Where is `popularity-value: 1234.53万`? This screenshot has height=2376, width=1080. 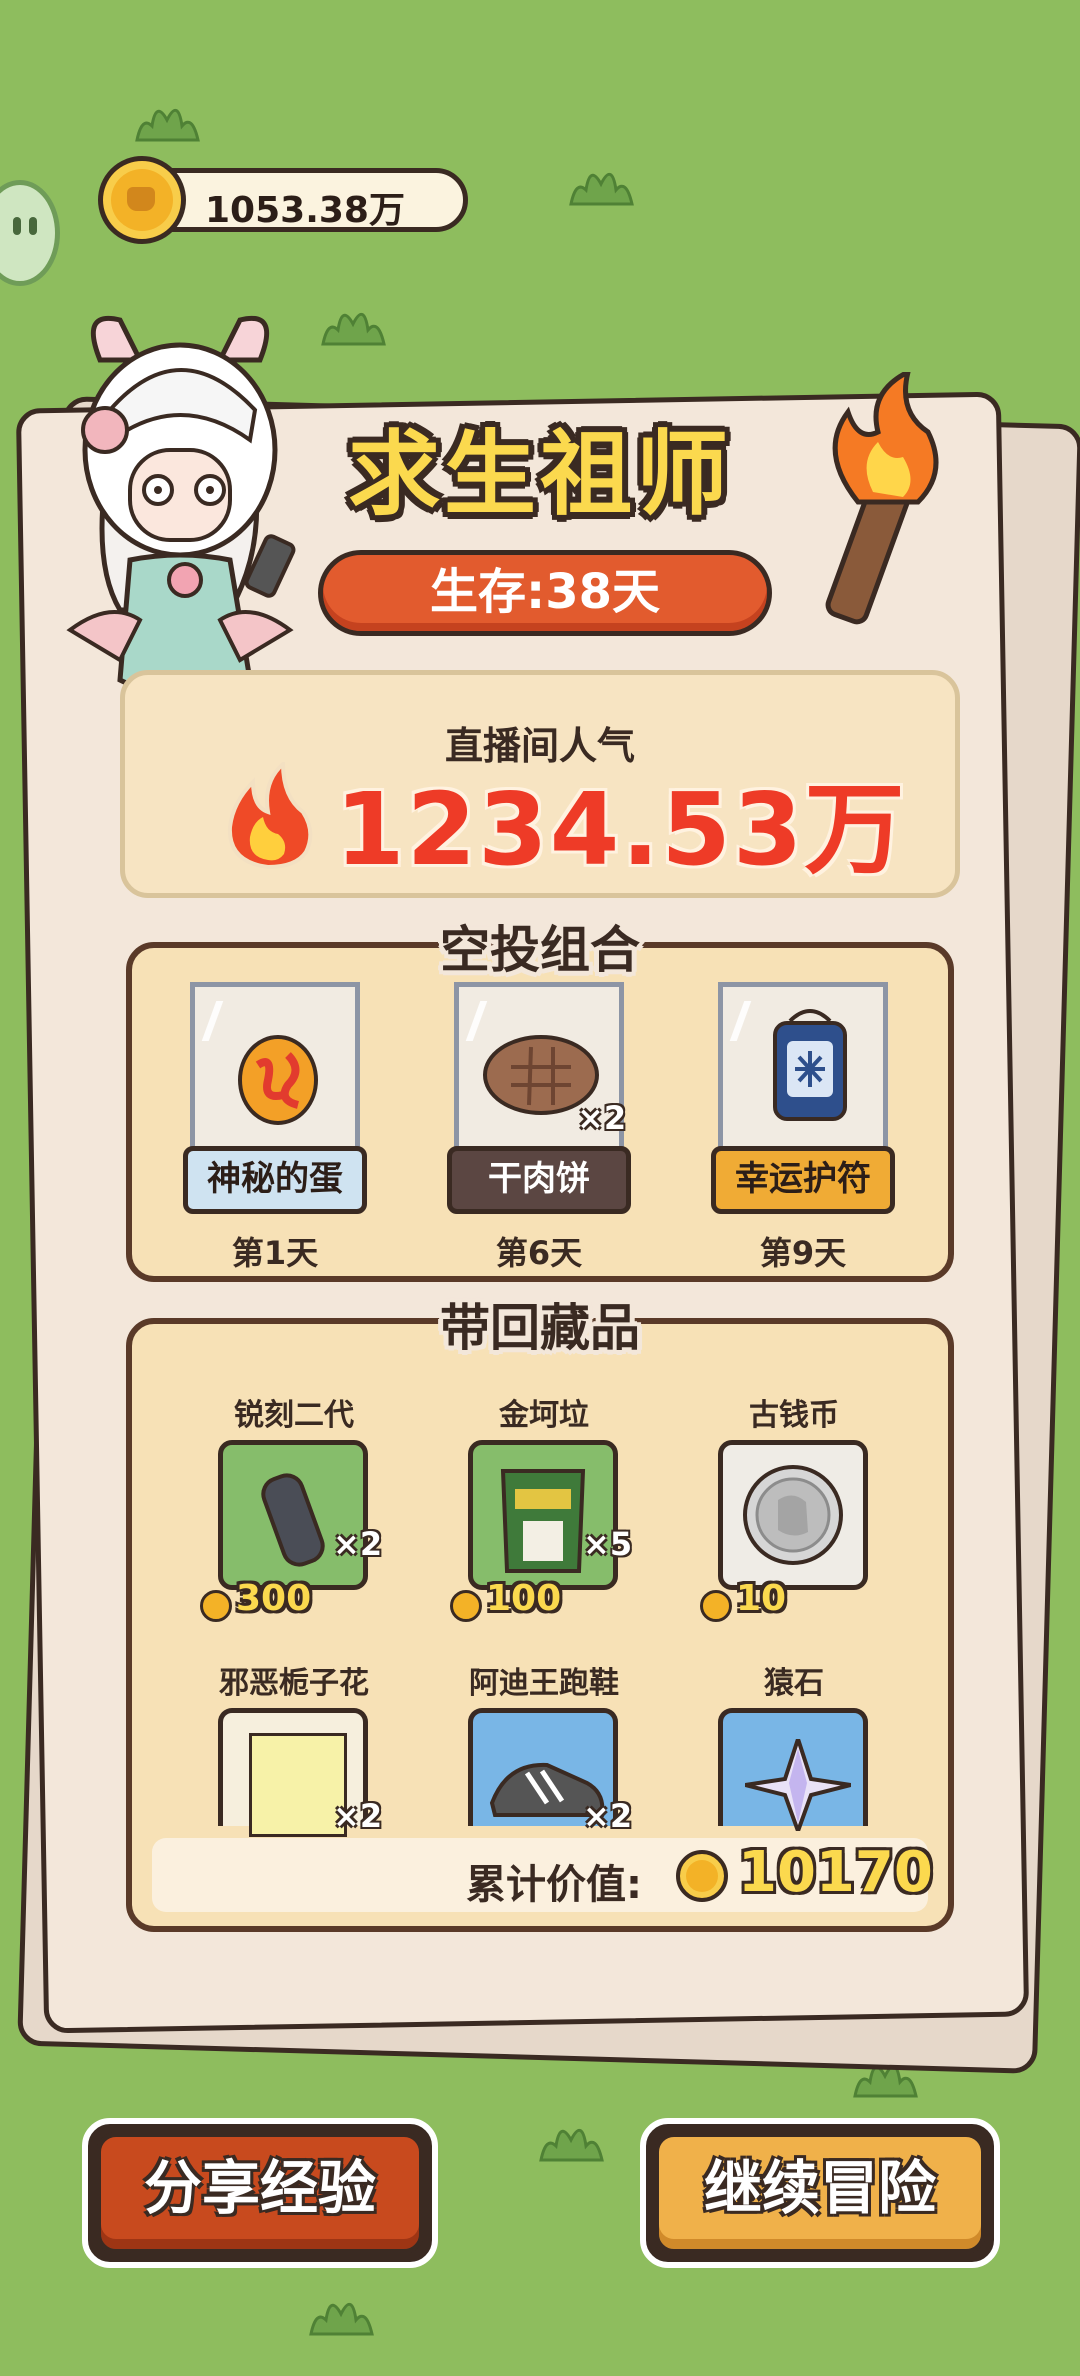
popularity-value: 1234.53万 is located at coordinates (621, 829).